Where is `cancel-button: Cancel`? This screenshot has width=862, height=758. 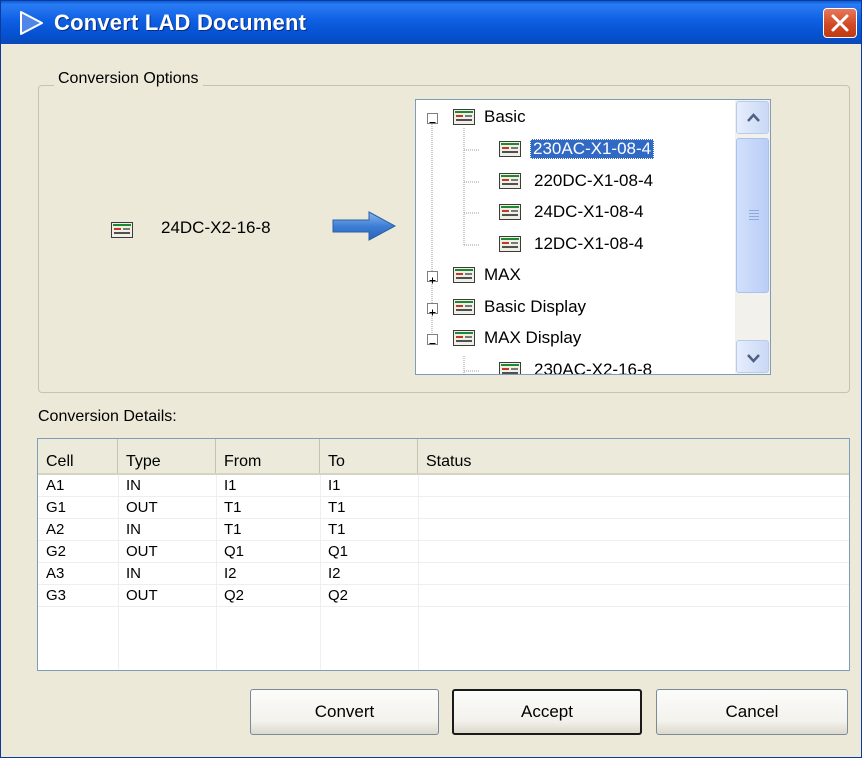
cancel-button: Cancel is located at coordinates (752, 712).